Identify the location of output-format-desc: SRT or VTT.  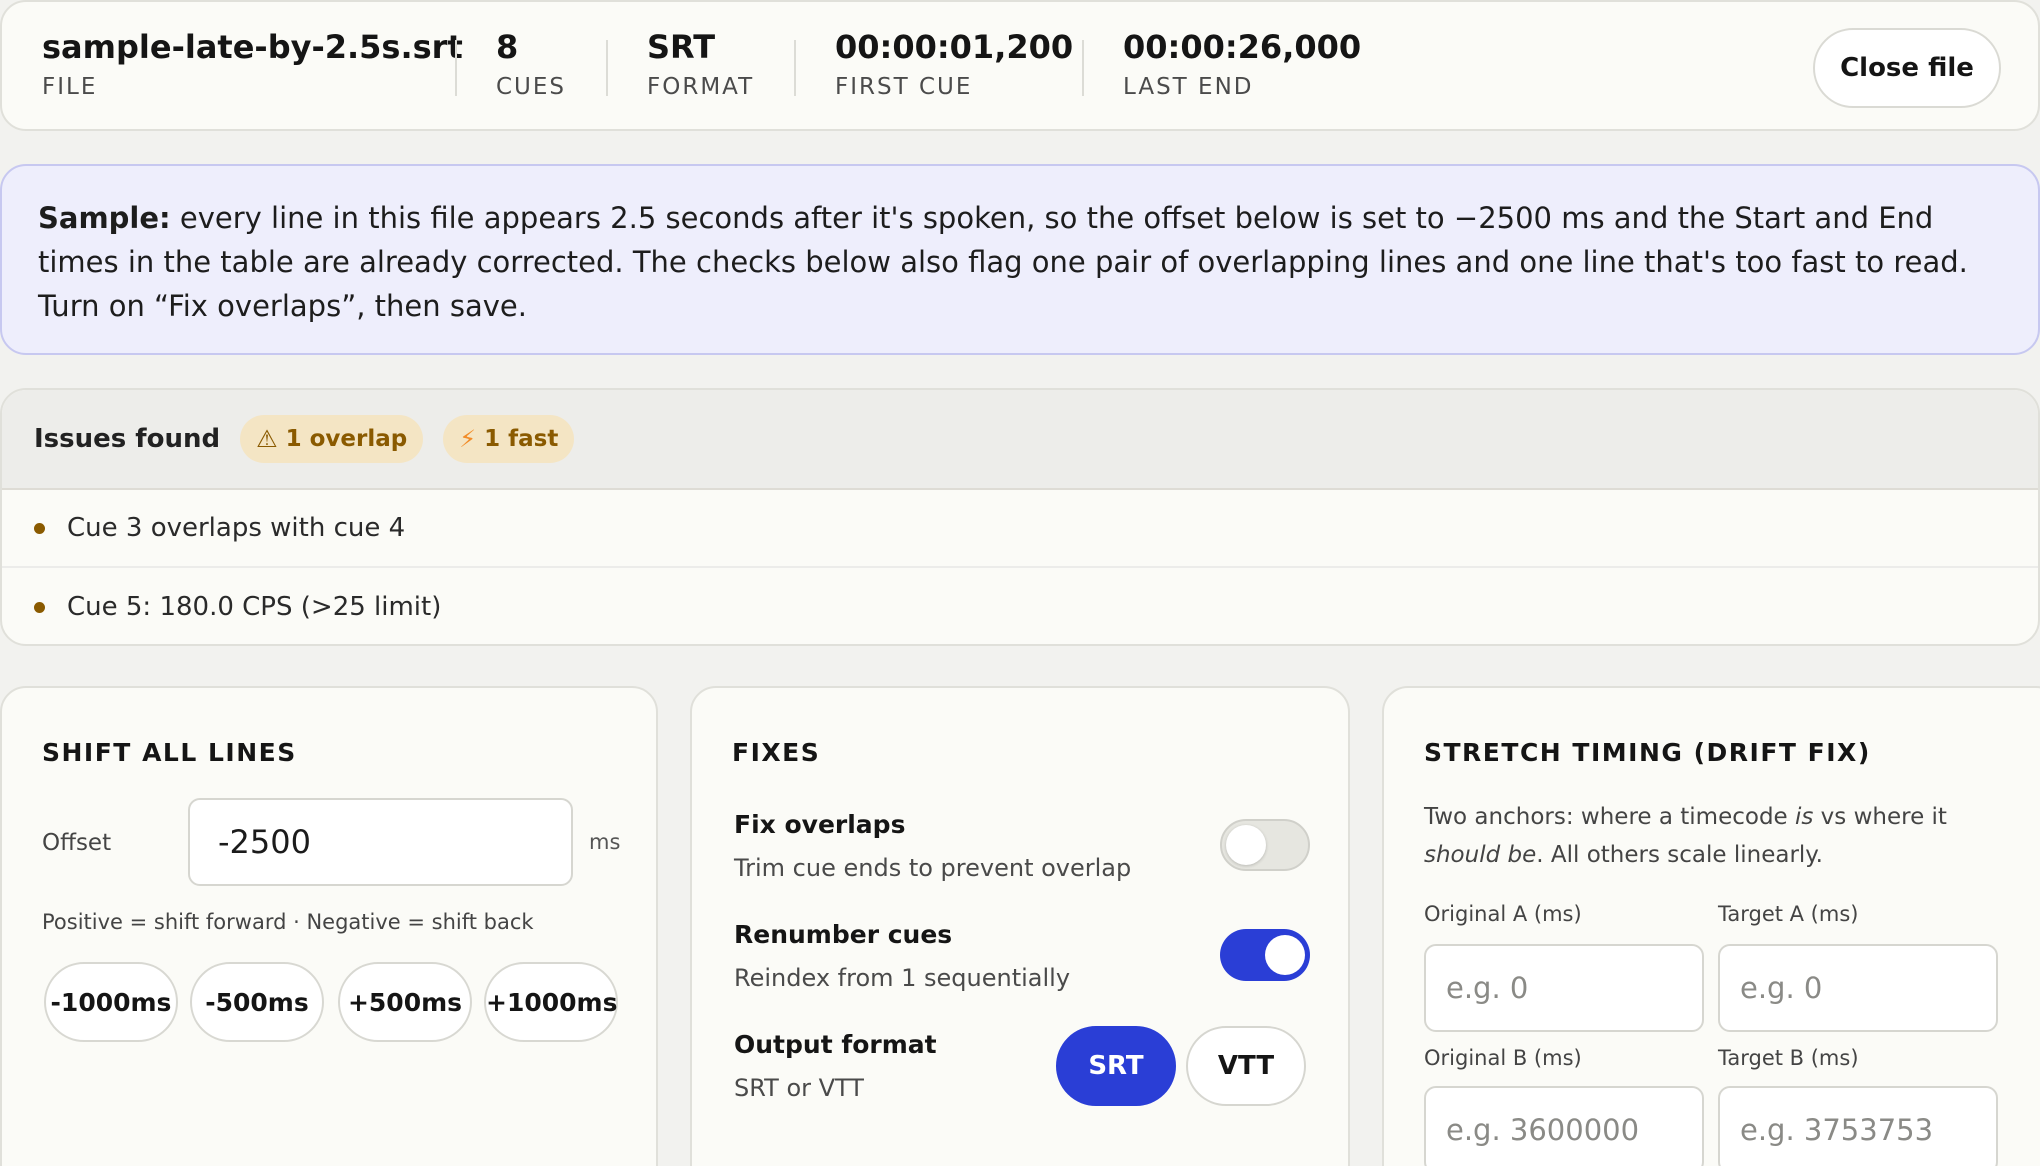
(799, 1088).